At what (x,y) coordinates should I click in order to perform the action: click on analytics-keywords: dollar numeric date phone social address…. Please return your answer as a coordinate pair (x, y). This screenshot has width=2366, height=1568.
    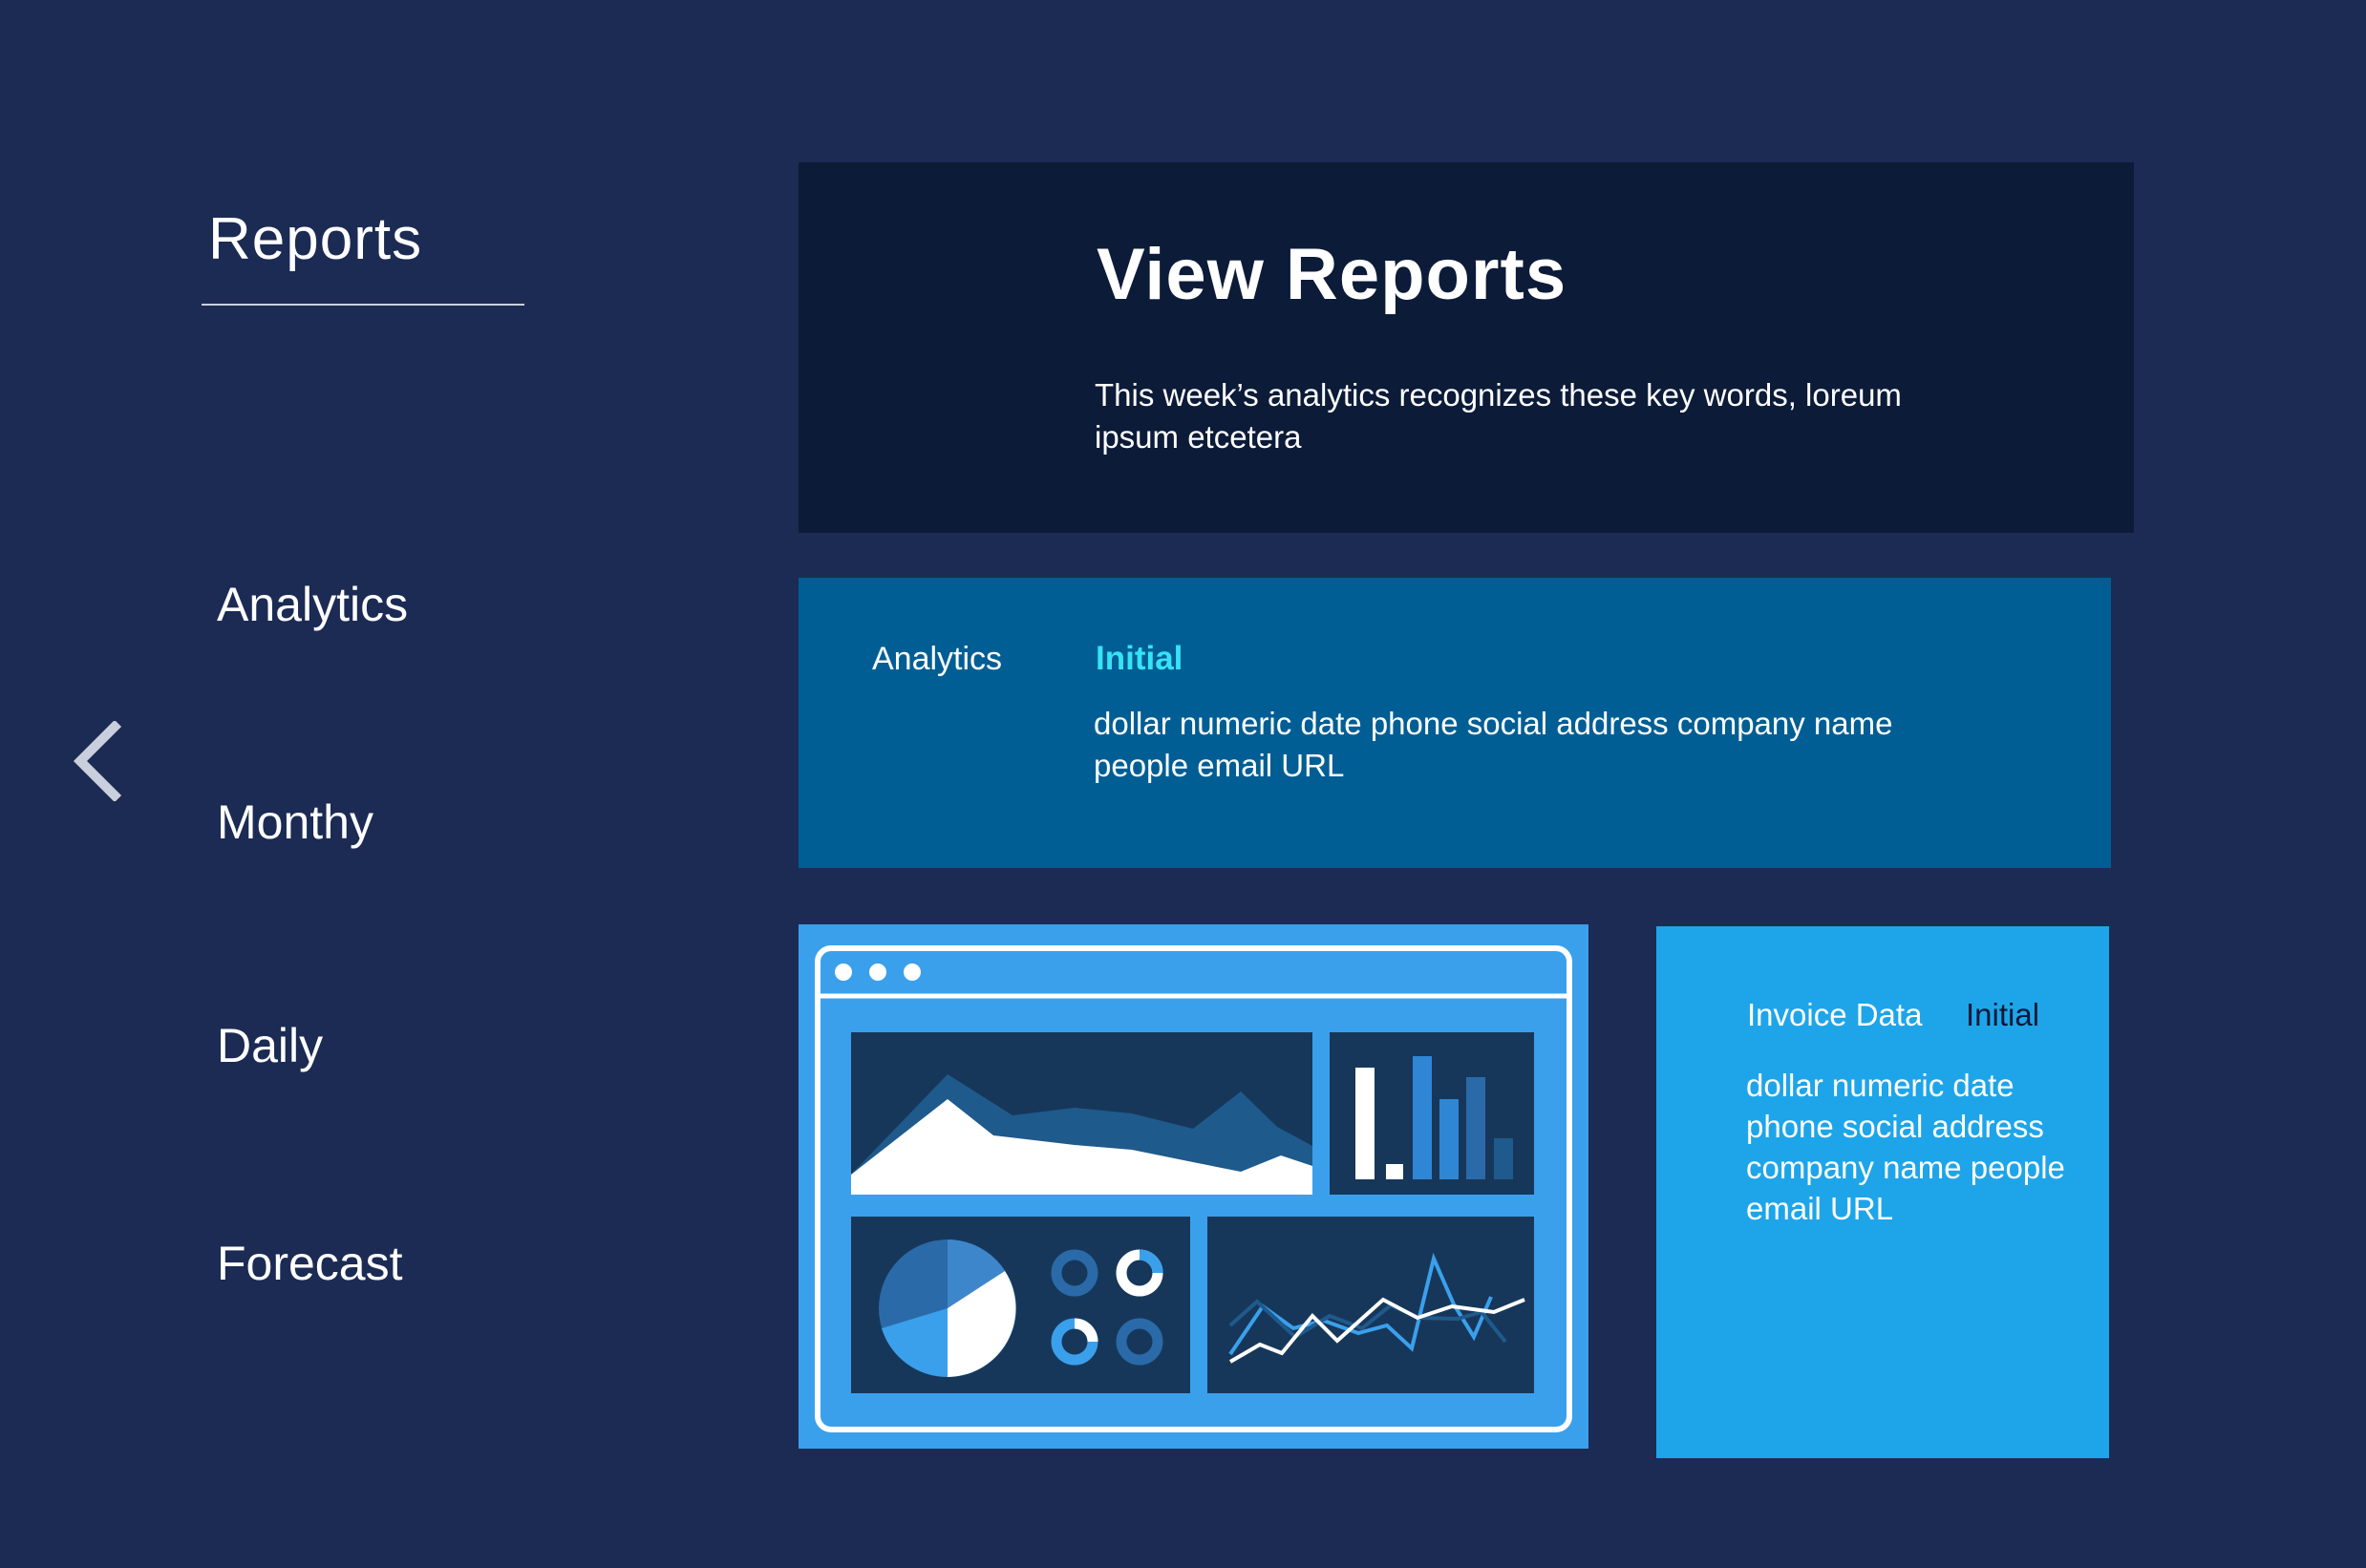
    Looking at the image, I should click on (1493, 744).